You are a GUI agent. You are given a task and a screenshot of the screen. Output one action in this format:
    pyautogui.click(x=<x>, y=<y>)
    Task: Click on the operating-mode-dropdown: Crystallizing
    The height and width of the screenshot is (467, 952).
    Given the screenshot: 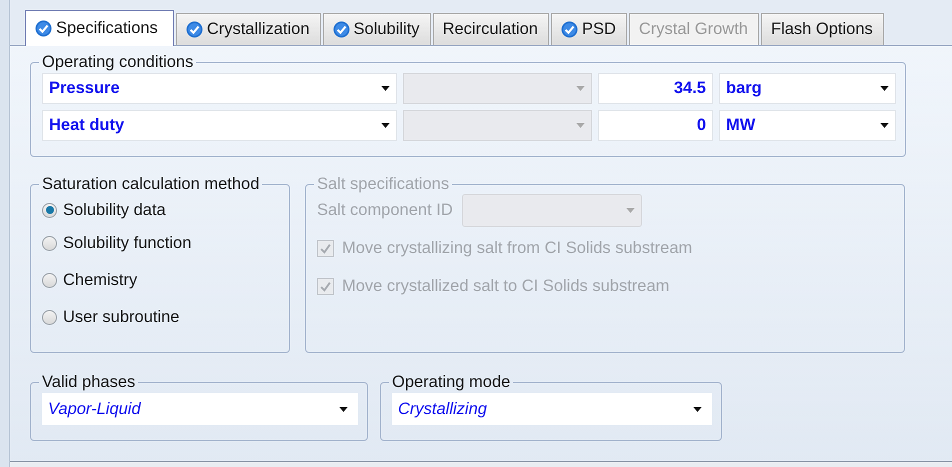 What is the action you would take?
    pyautogui.click(x=552, y=409)
    